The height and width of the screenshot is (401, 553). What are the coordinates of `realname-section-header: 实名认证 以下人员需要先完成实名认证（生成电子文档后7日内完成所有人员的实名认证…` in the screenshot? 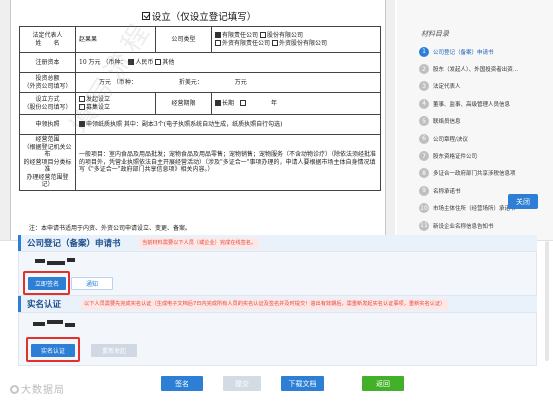 It's located at (277, 304).